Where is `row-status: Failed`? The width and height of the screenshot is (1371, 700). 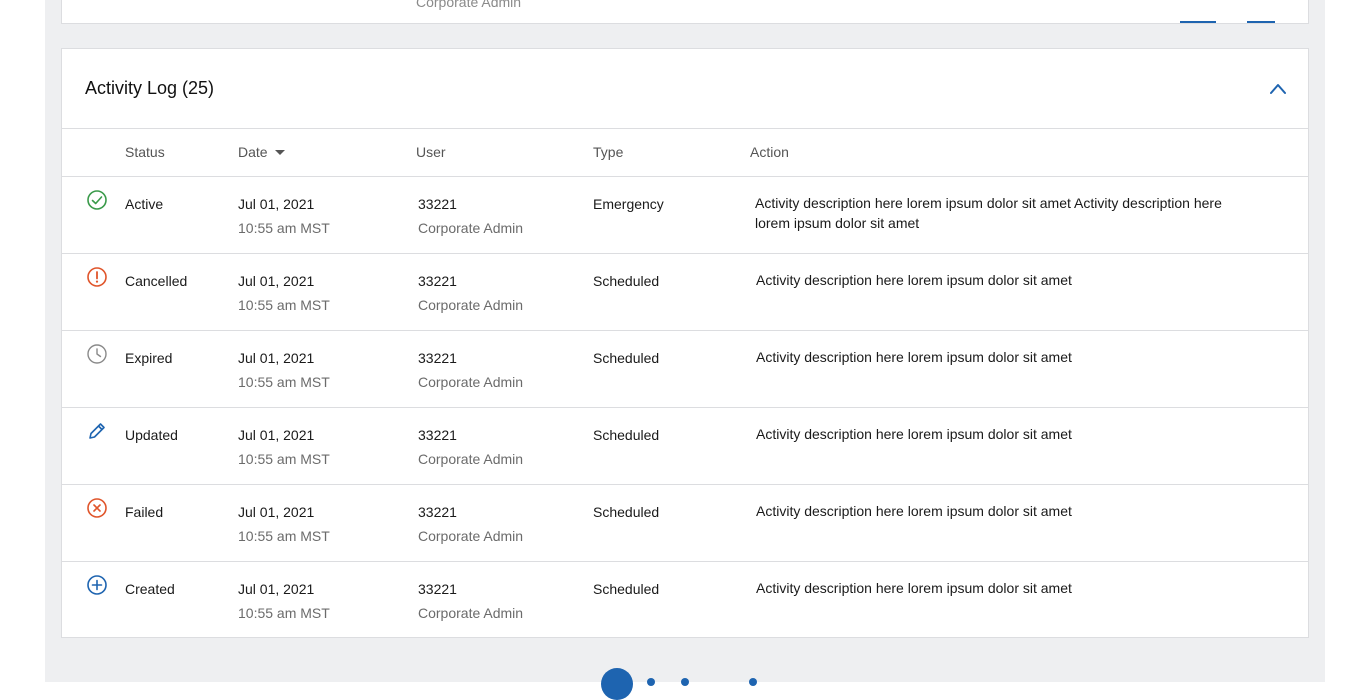
row-status: Failed is located at coordinates (144, 512).